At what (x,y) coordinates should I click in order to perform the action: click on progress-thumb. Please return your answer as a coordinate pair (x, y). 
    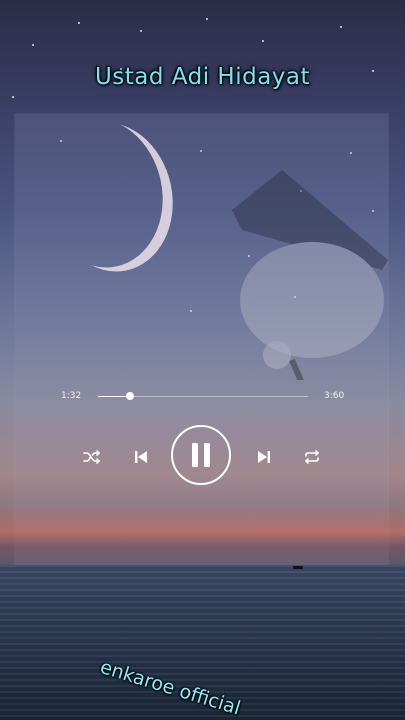
    Looking at the image, I should click on (129, 396).